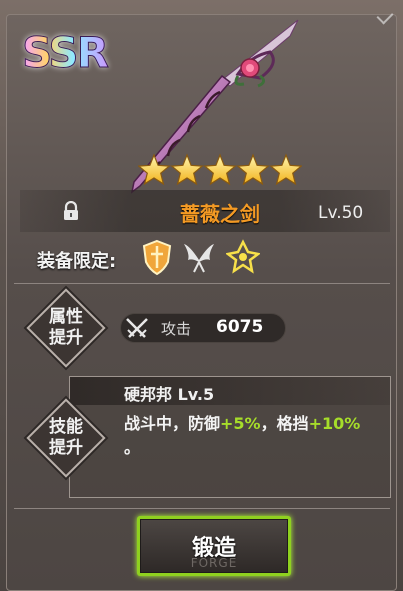  Describe the element at coordinates (341, 213) in the screenshot. I see `item-level: Lv.50` at that location.